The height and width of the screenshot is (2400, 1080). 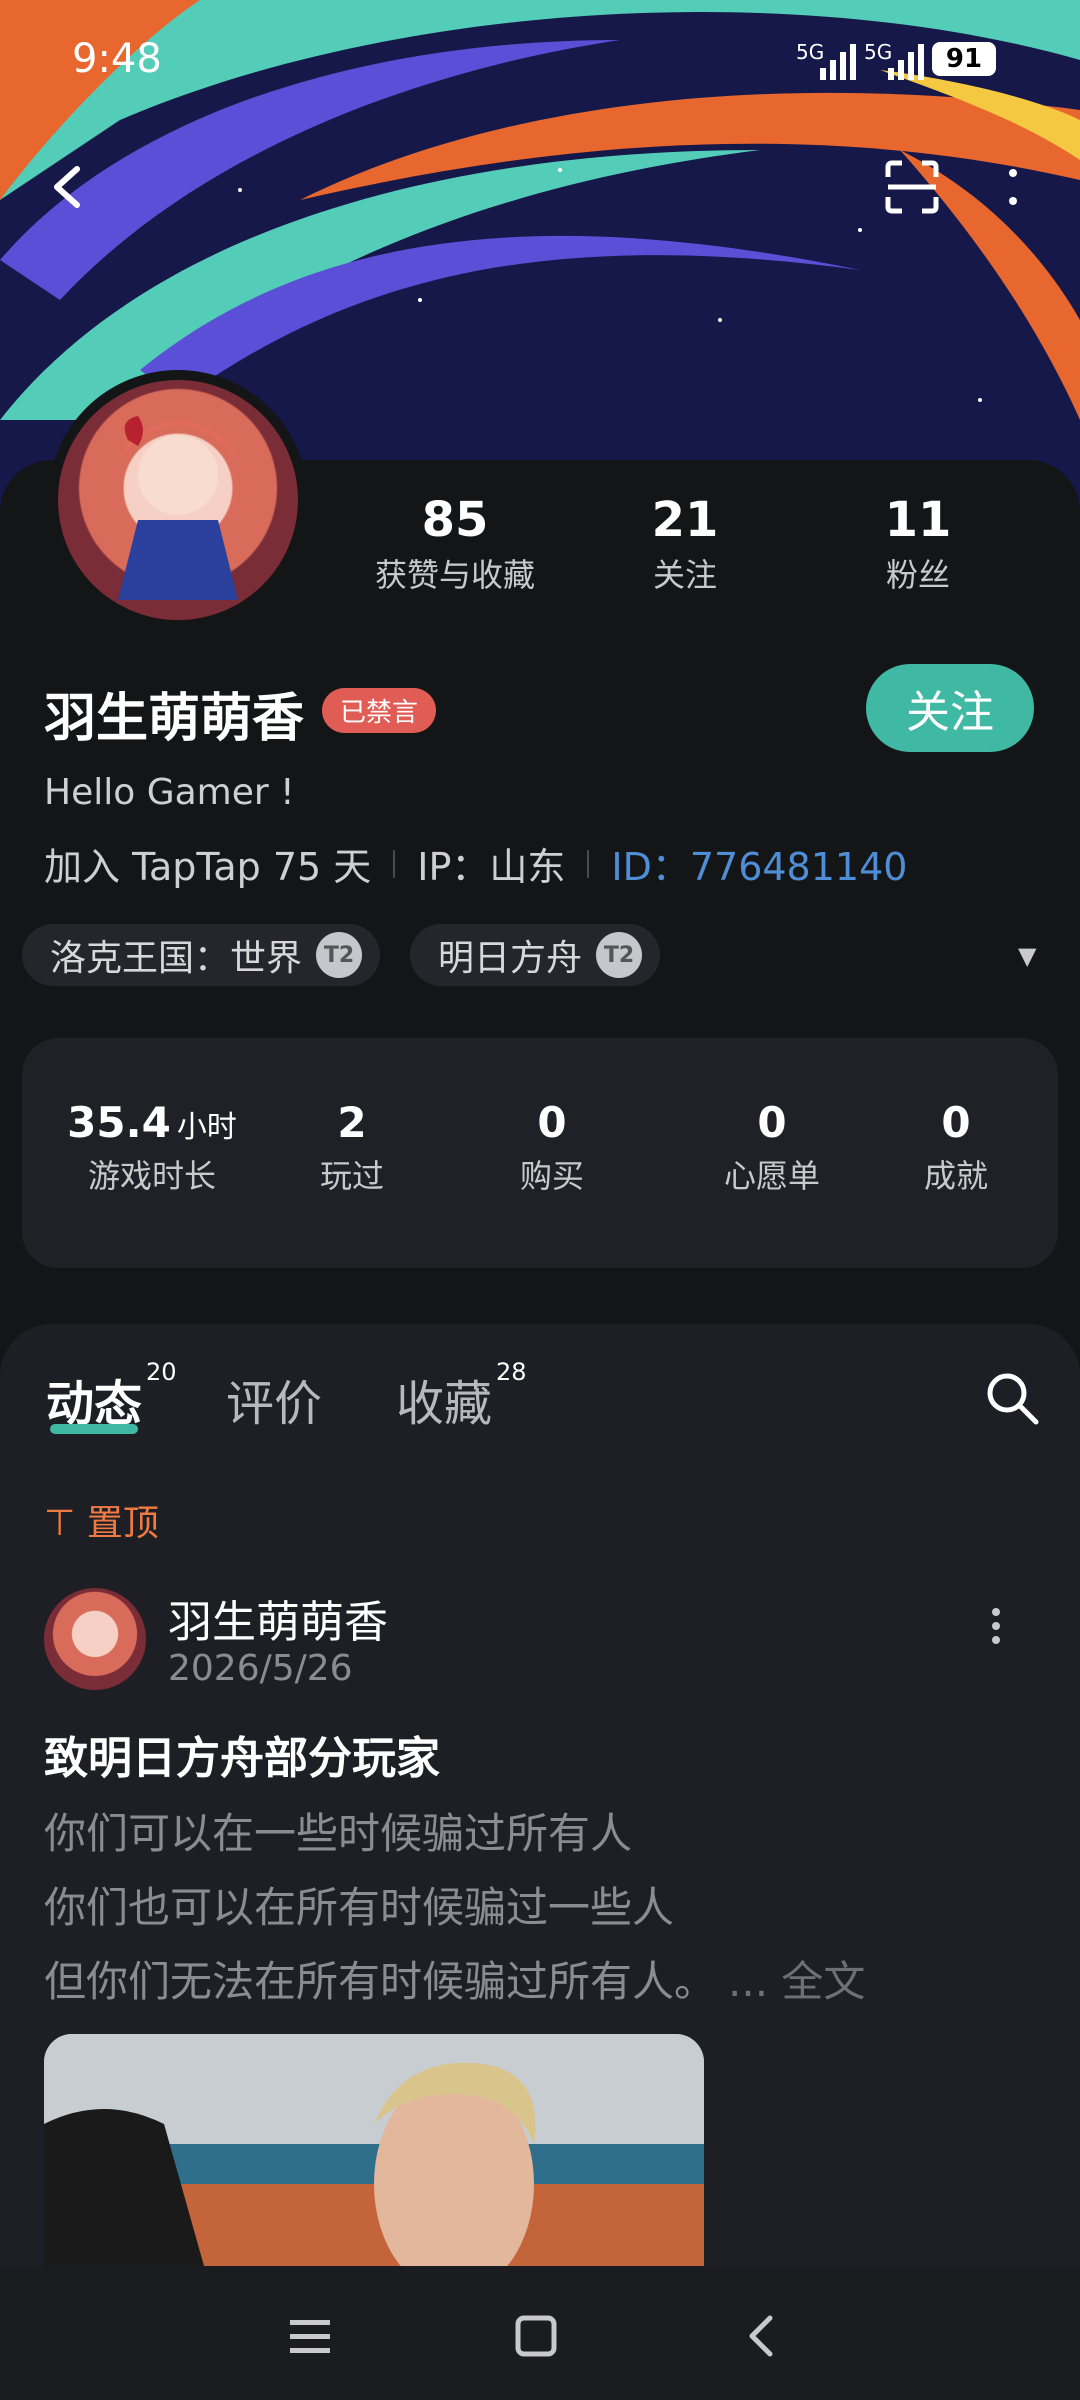 I want to click on game-stat-label: 成就, so click(x=955, y=1176).